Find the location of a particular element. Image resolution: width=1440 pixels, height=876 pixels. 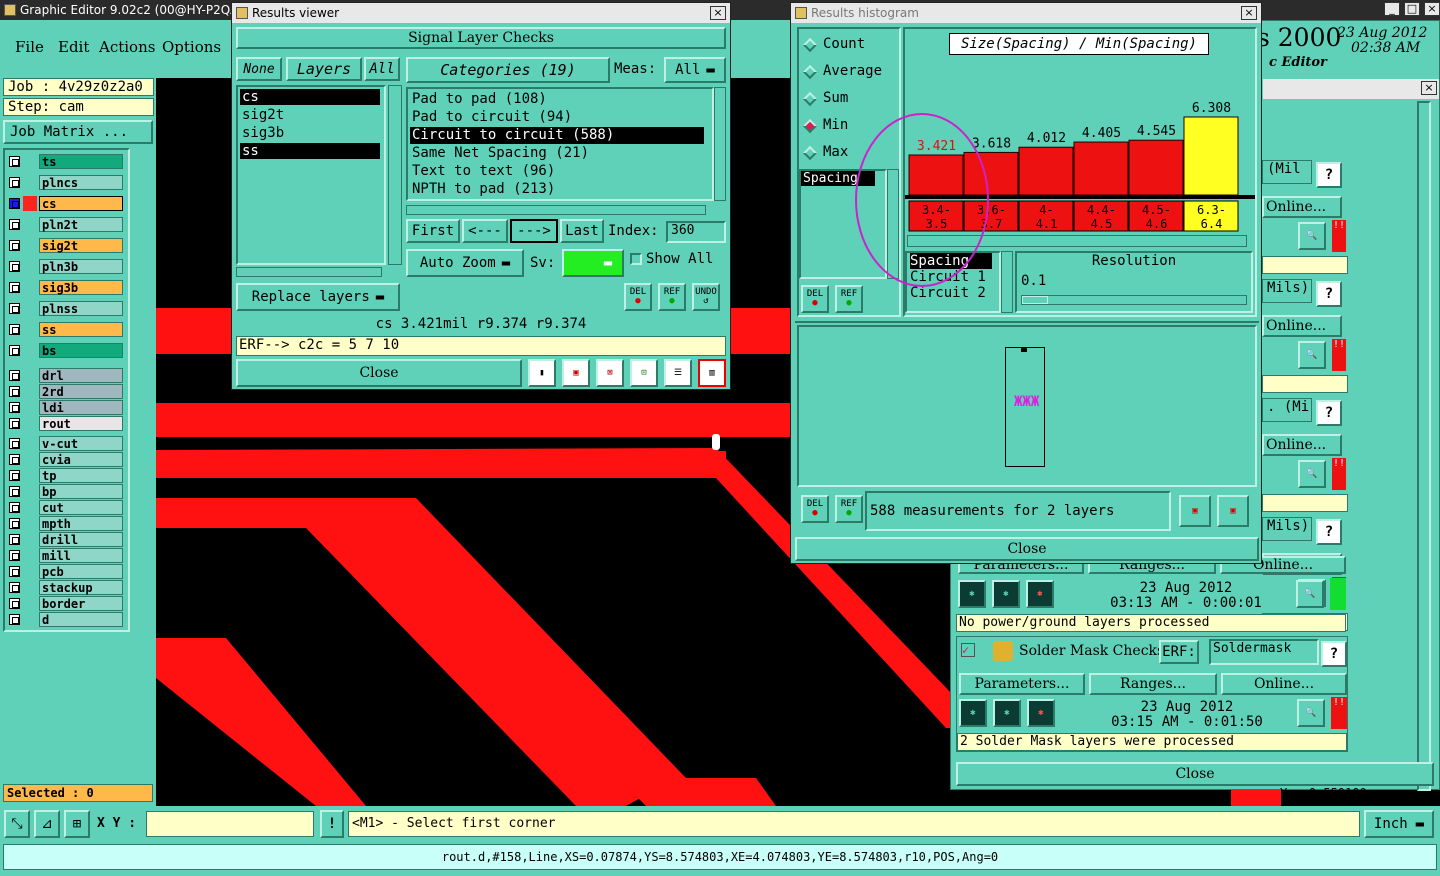

layer-name: cvia is located at coordinates (81, 459).